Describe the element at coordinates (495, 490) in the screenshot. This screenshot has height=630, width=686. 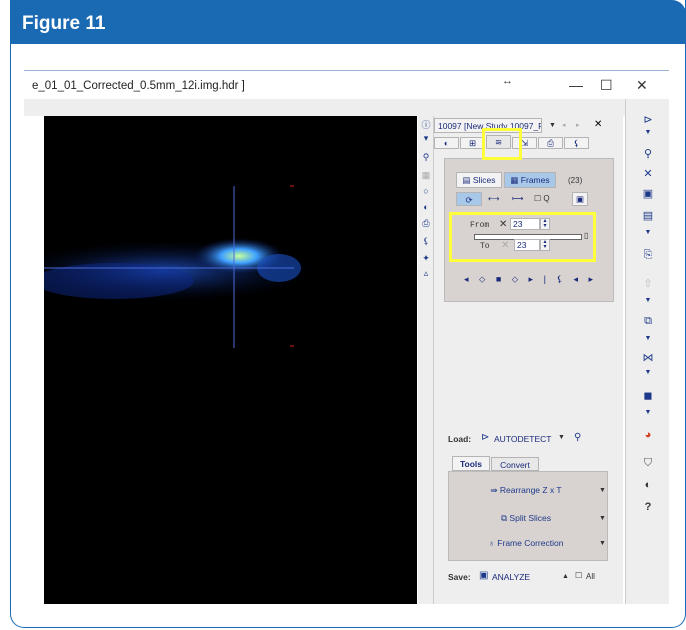
I see `rearrange-icon: ⇛` at that location.